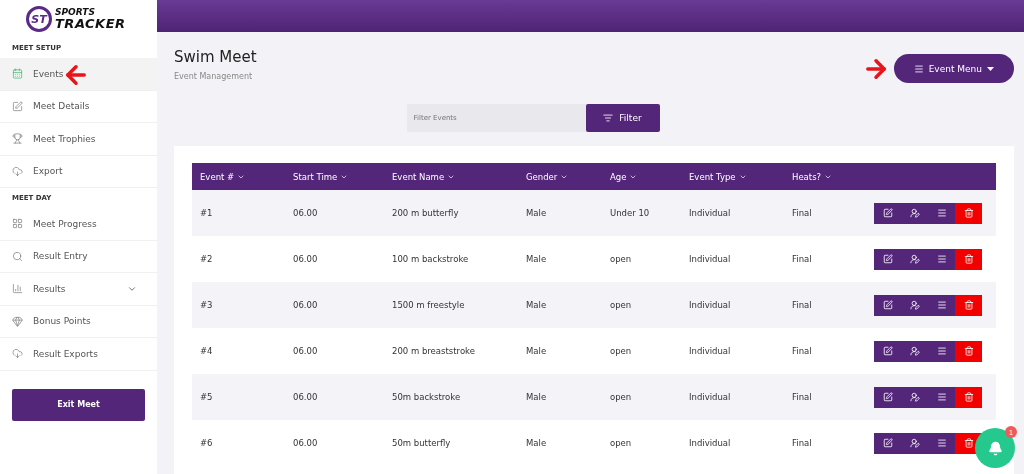 The image size is (1024, 474). What do you see at coordinates (62, 321) in the screenshot?
I see `sidebar-label: Bonus Points` at bounding box center [62, 321].